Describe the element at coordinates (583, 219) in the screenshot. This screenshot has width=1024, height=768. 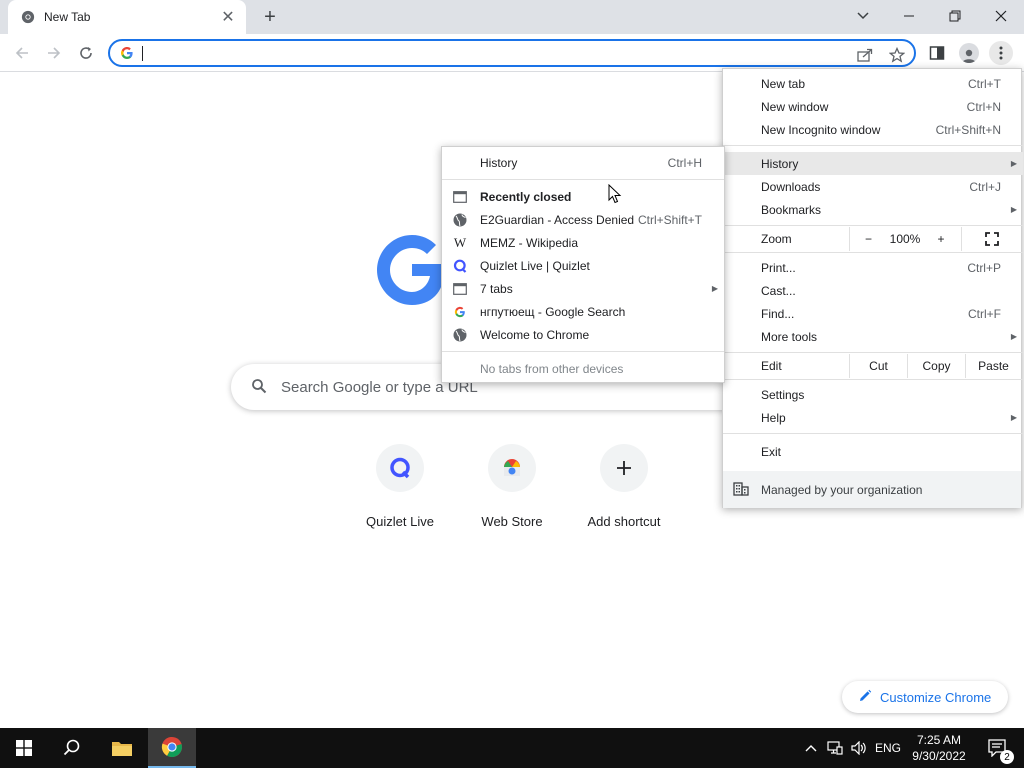
I see `submenu-item-recent-tab: E2Guardian - Access Denied Ctrl+Shift+T` at that location.